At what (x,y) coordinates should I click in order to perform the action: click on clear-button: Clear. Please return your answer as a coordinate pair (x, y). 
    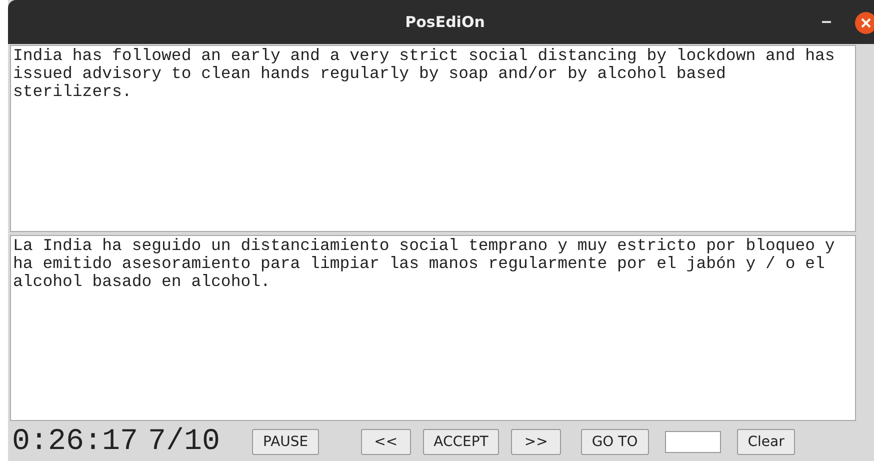
    Looking at the image, I should click on (766, 442).